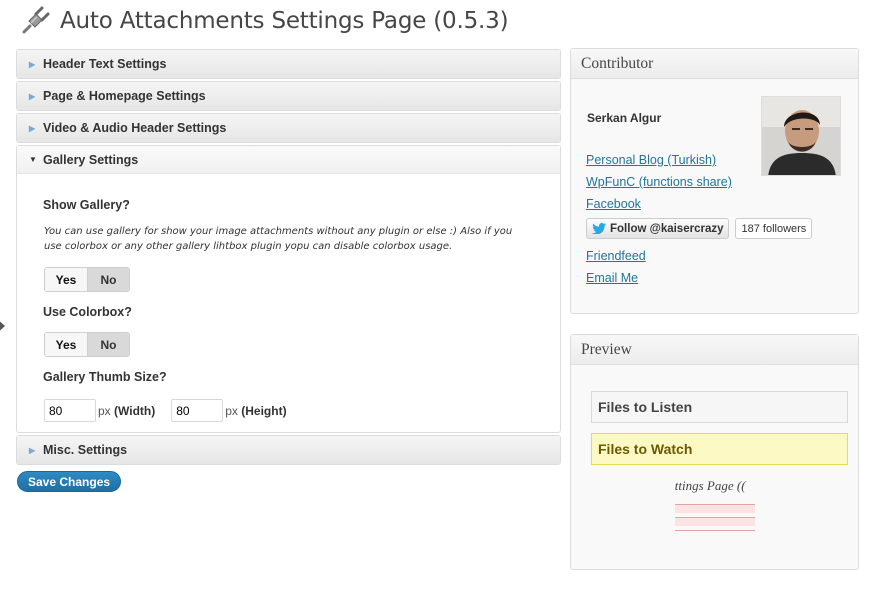 The width and height of the screenshot is (880, 612). Describe the element at coordinates (288, 160) in the screenshot. I see `panel-gallery-toggle: ▼ Gallery Settings` at that location.